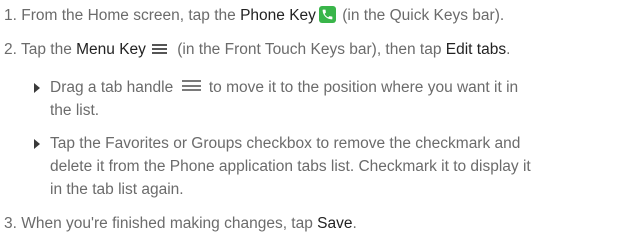 The width and height of the screenshot is (638, 245). I want to click on bullet-1-line-2: the list., so click(75, 110).